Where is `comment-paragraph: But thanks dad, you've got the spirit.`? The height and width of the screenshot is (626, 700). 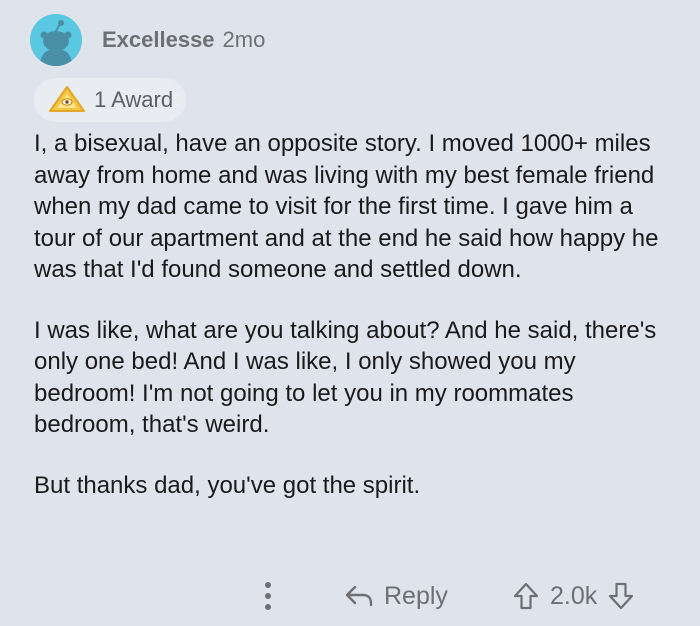
comment-paragraph: But thanks dad, you've got the spirit. is located at coordinates (227, 485).